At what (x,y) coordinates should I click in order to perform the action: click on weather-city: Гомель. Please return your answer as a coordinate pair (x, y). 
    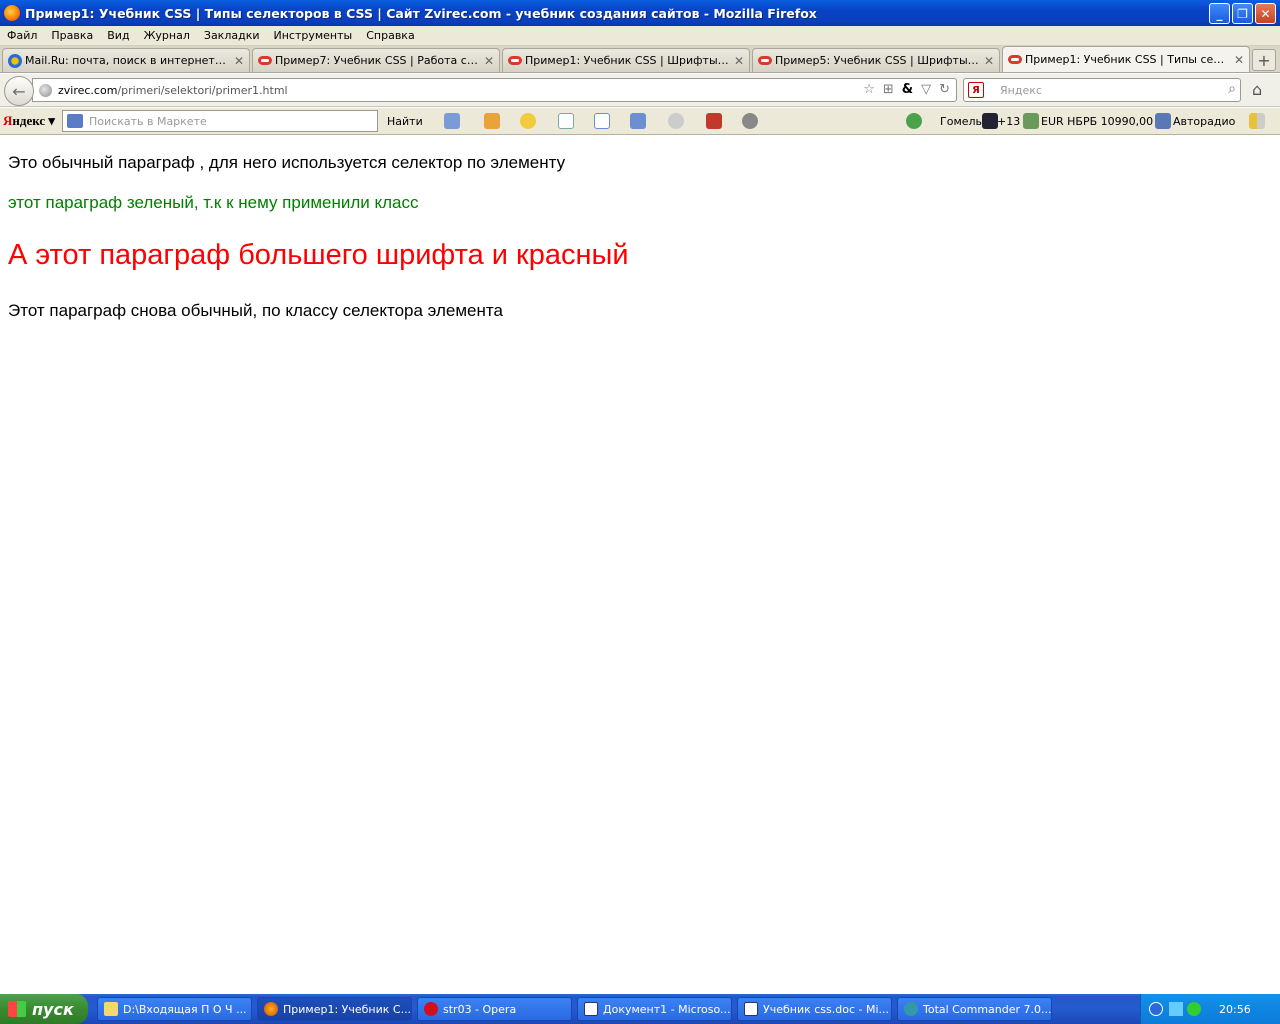
    Looking at the image, I should click on (961, 121).